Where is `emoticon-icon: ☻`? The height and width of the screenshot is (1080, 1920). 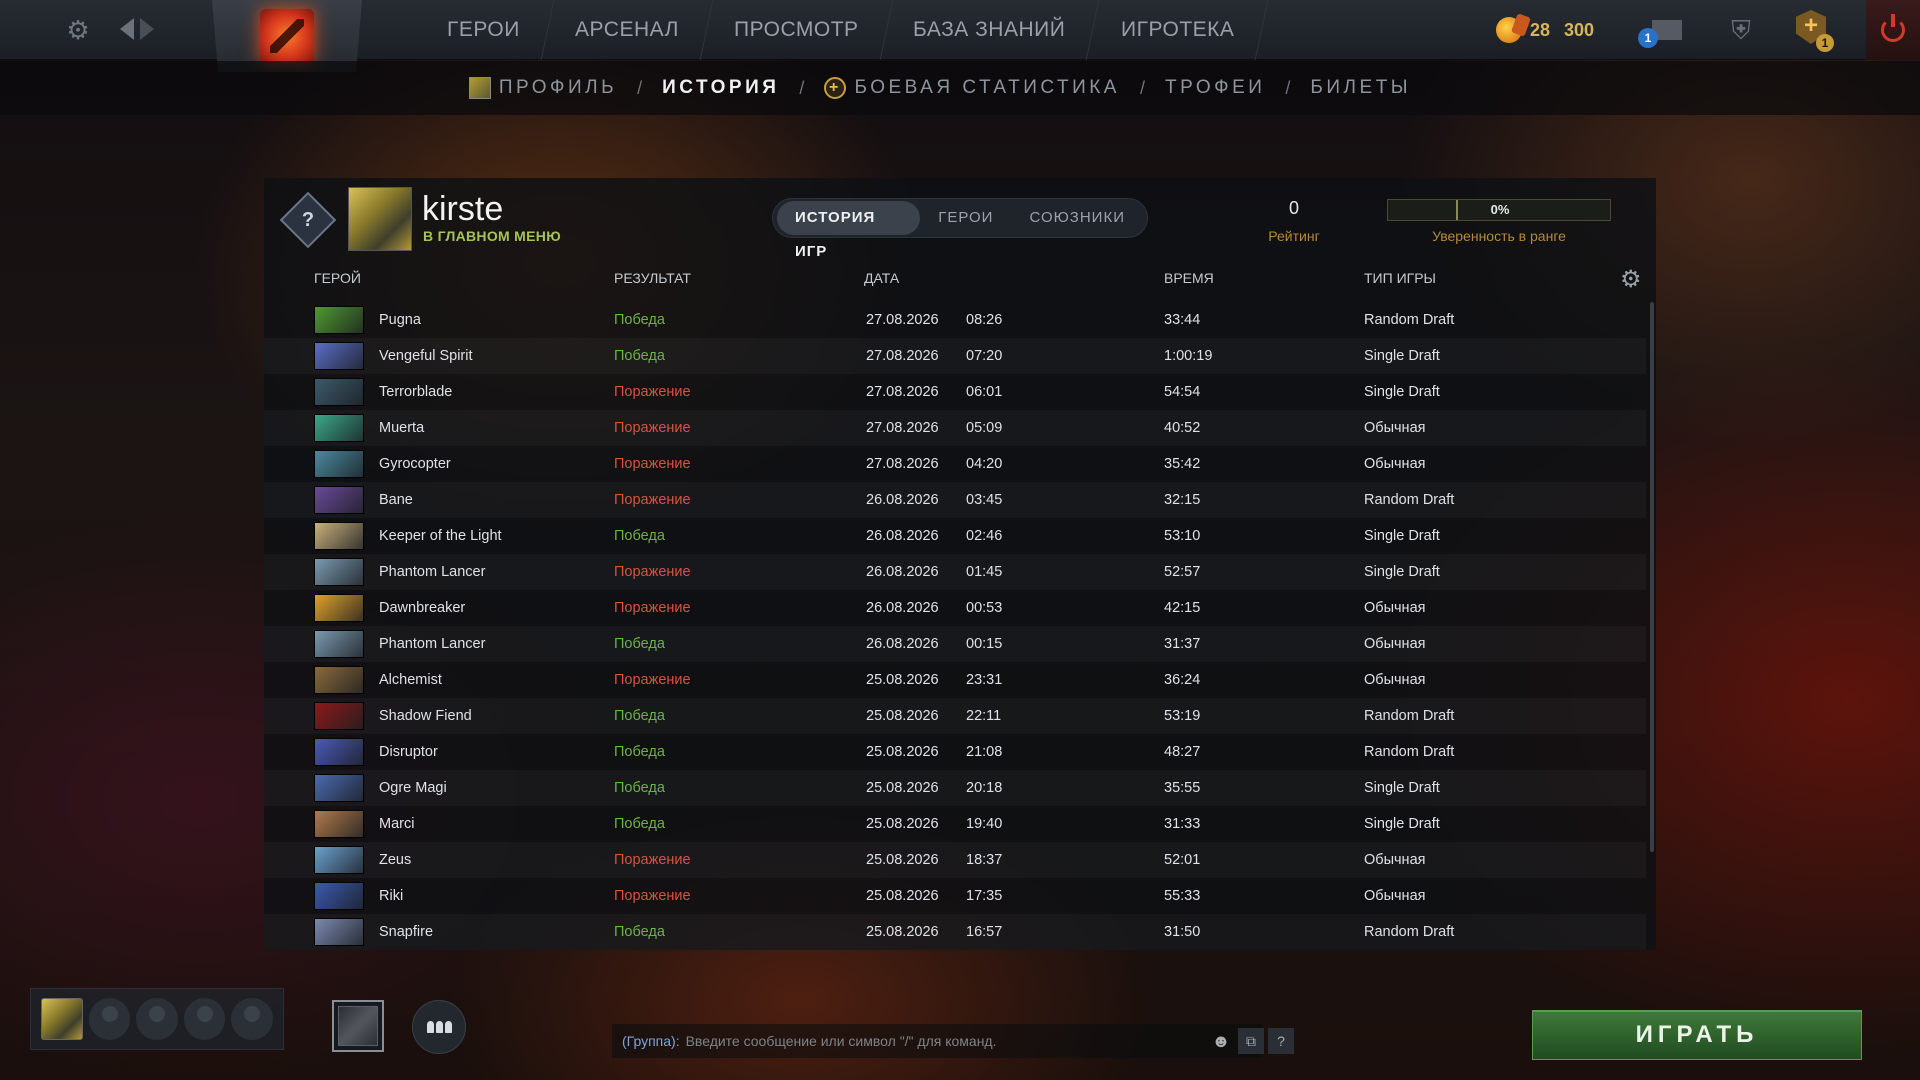
emoticon-icon: ☻ is located at coordinates (1221, 1041).